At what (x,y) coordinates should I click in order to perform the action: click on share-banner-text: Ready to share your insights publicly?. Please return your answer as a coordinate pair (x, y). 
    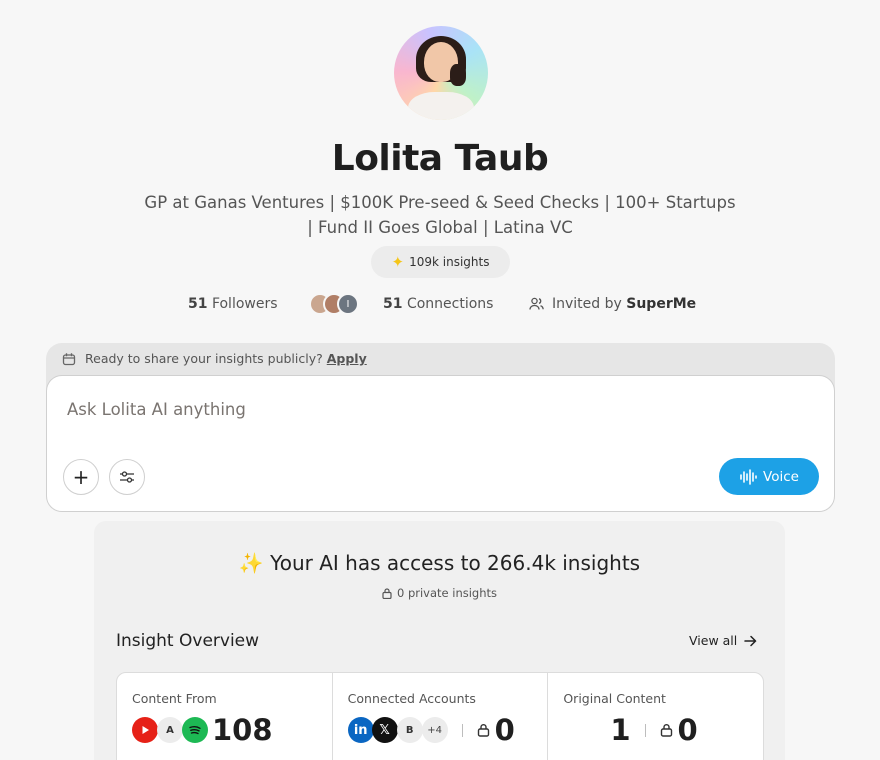
    Looking at the image, I should click on (204, 358).